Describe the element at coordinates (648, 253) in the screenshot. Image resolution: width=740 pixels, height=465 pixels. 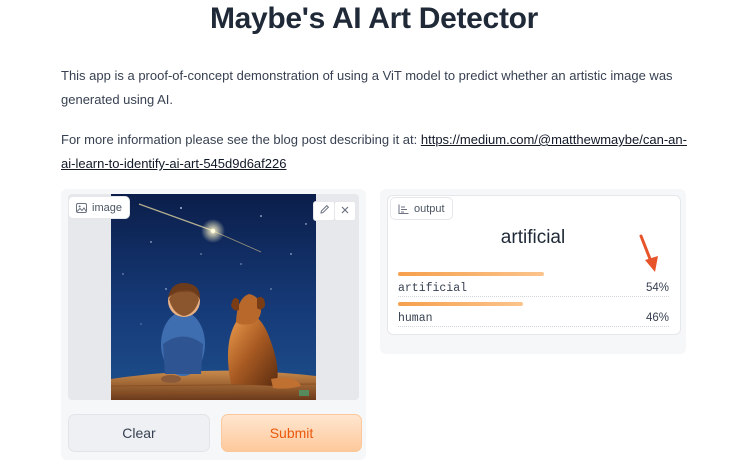
I see `red-arrow-icon` at that location.